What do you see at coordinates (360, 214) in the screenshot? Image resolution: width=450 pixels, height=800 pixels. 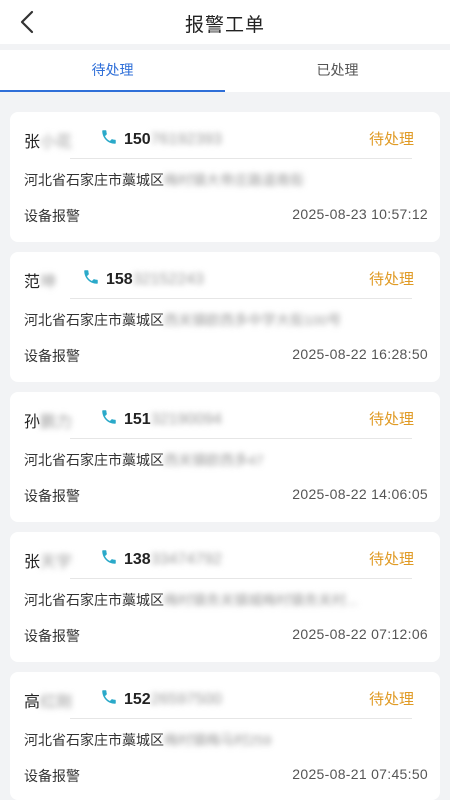 I see `alarm-time: 2025-08-23 10:57:12` at bounding box center [360, 214].